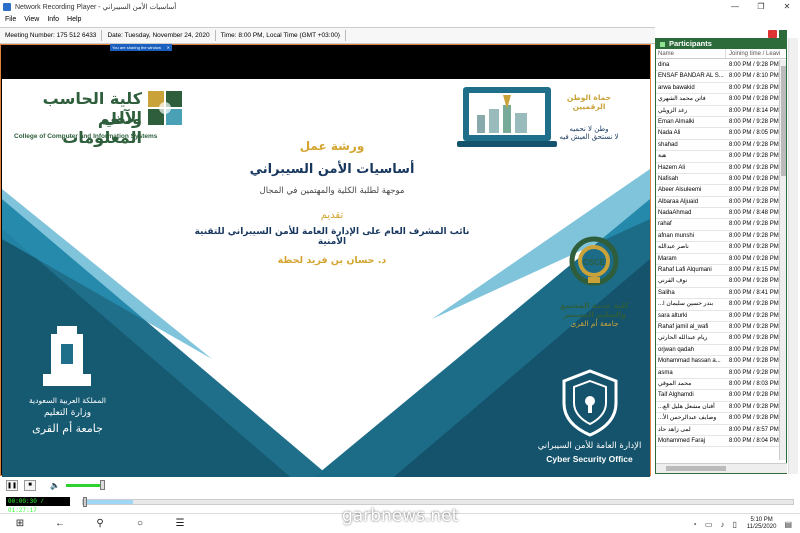  What do you see at coordinates (687, 418) in the screenshot?
I see `participant-name: ...وصايف عبدالرحمن الأ` at bounding box center [687, 418].